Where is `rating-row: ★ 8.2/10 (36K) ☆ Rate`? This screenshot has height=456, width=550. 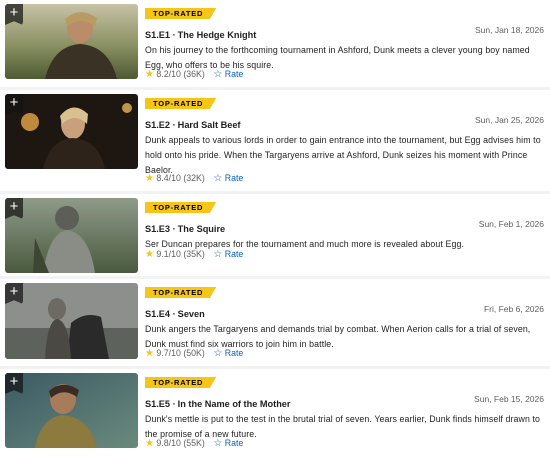
rating-row: ★ 8.2/10 (36K) ☆ Rate is located at coordinates (194, 74).